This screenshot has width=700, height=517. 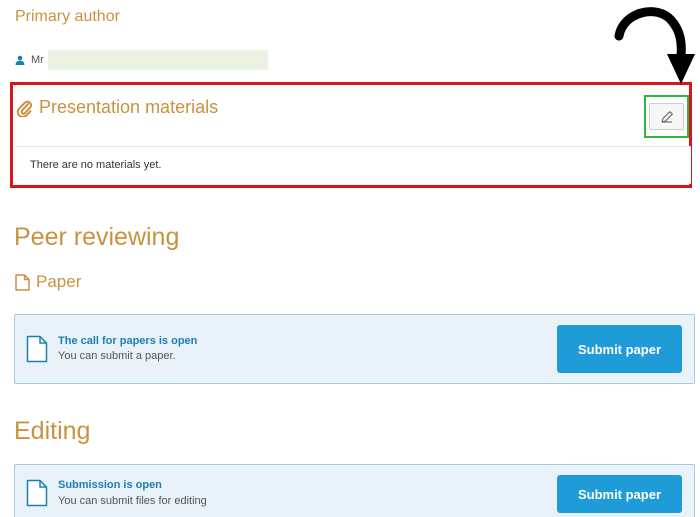 I want to click on edit-materials-button, so click(x=666, y=116).